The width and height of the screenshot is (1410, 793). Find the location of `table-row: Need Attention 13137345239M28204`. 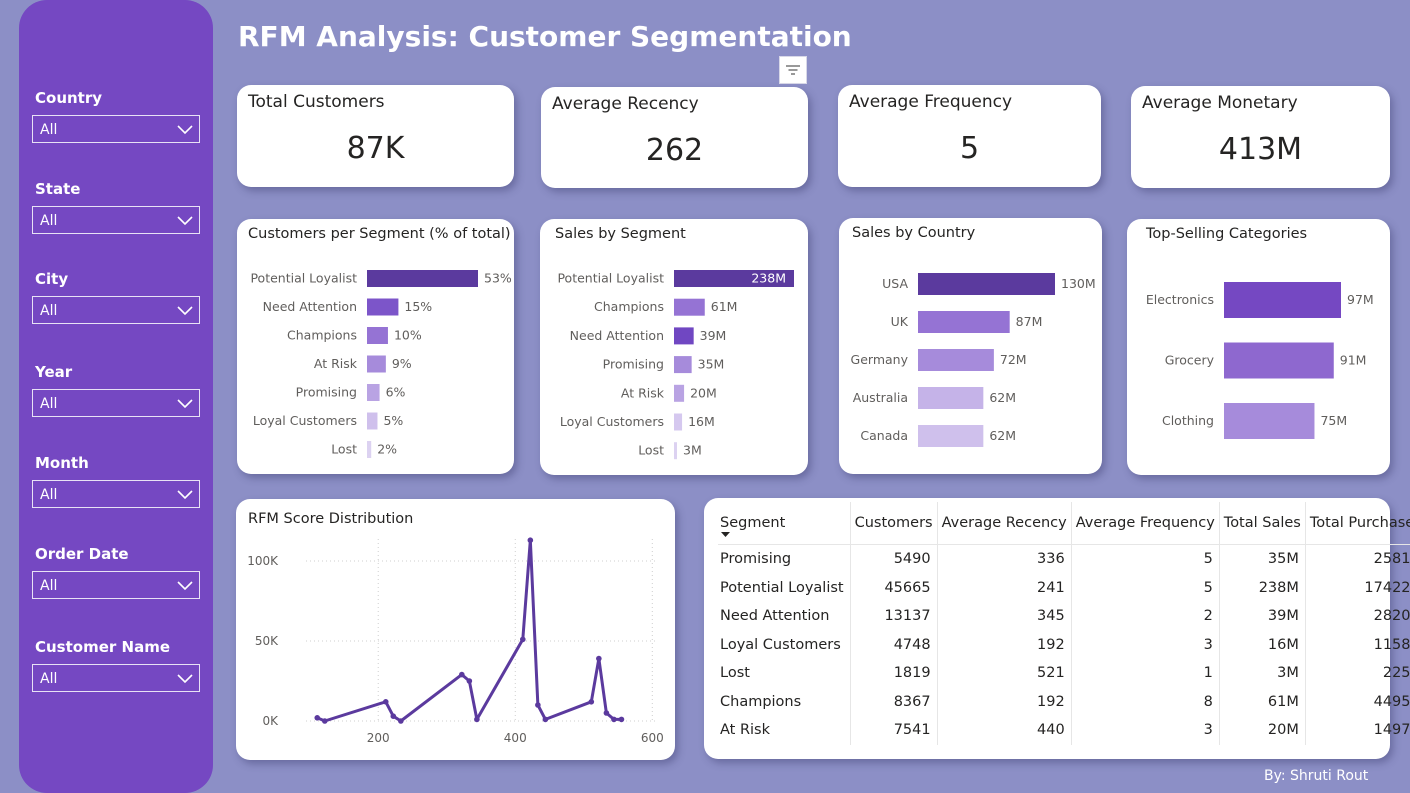

table-row: Need Attention 13137345239M28204 is located at coordinates (1064, 616).